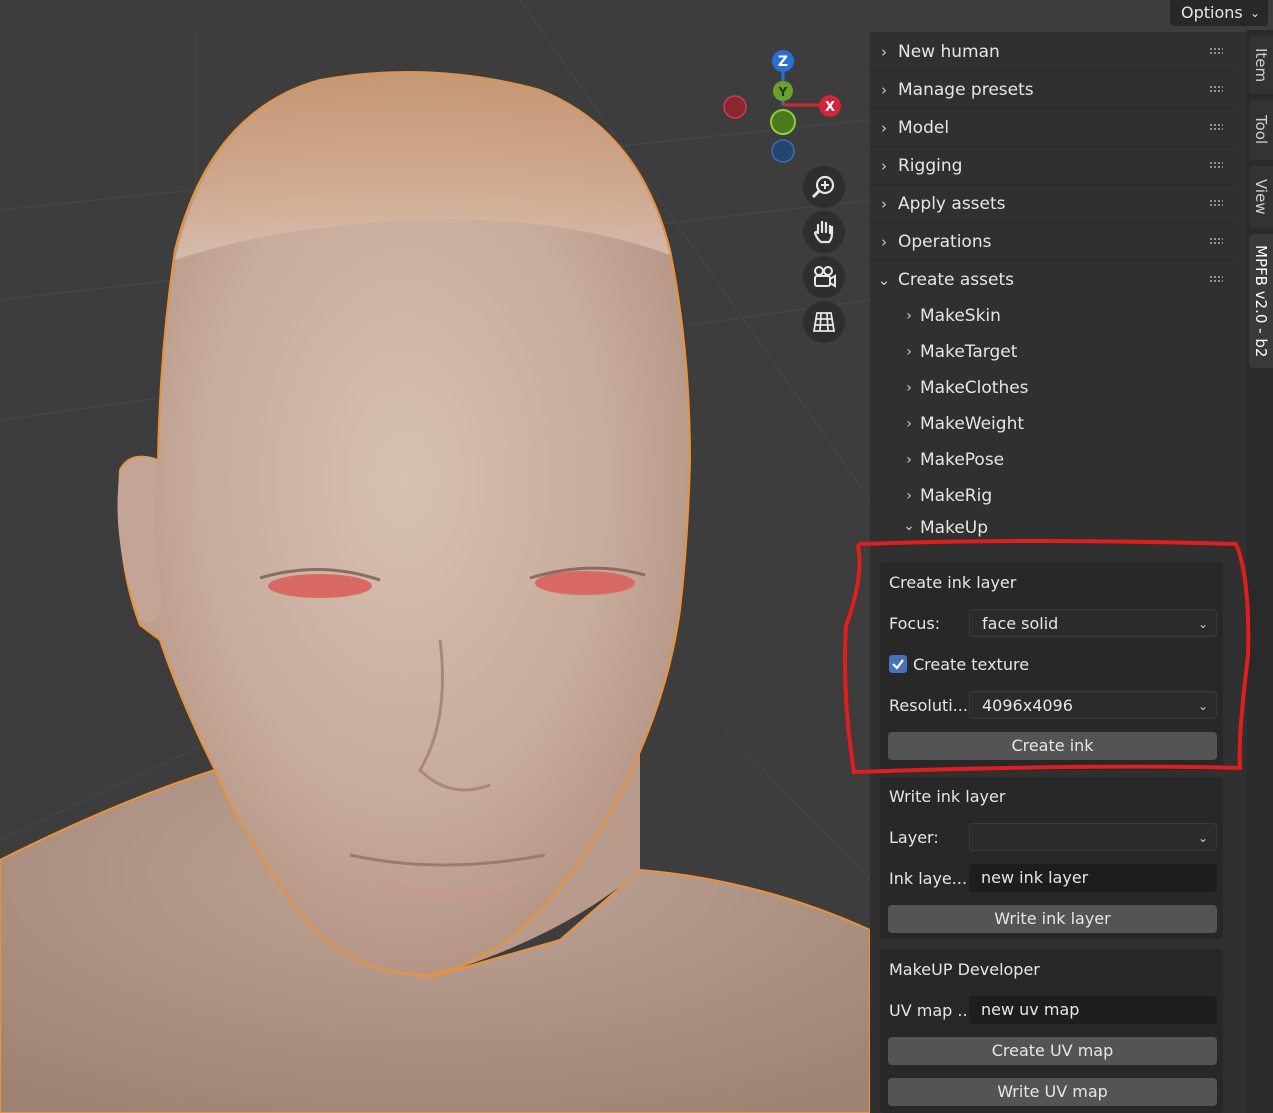 Image resolution: width=1273 pixels, height=1113 pixels. What do you see at coordinates (962, 460) in the screenshot?
I see `subpanel-label: MakePose` at bounding box center [962, 460].